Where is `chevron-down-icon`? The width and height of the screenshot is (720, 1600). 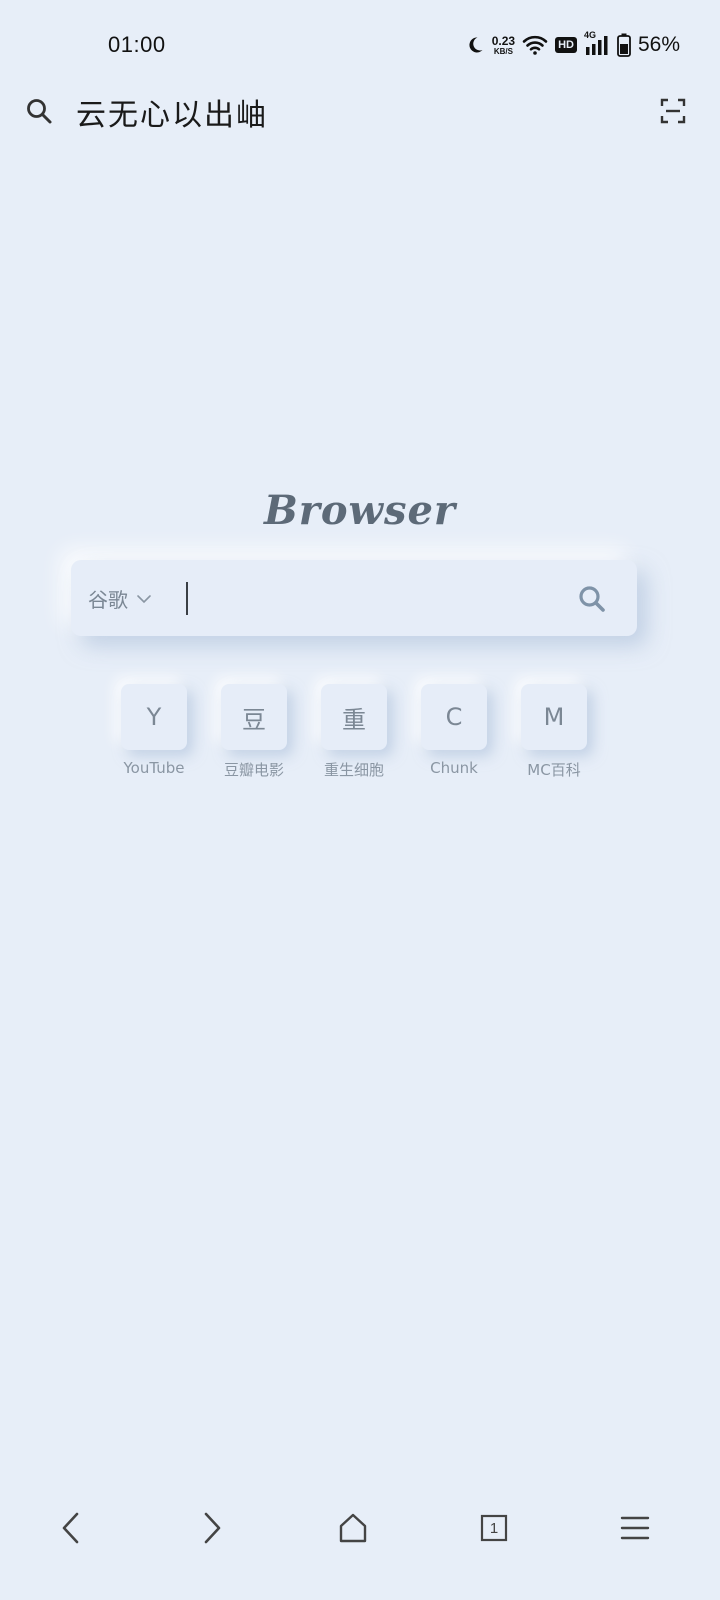
chevron-down-icon is located at coordinates (144, 598).